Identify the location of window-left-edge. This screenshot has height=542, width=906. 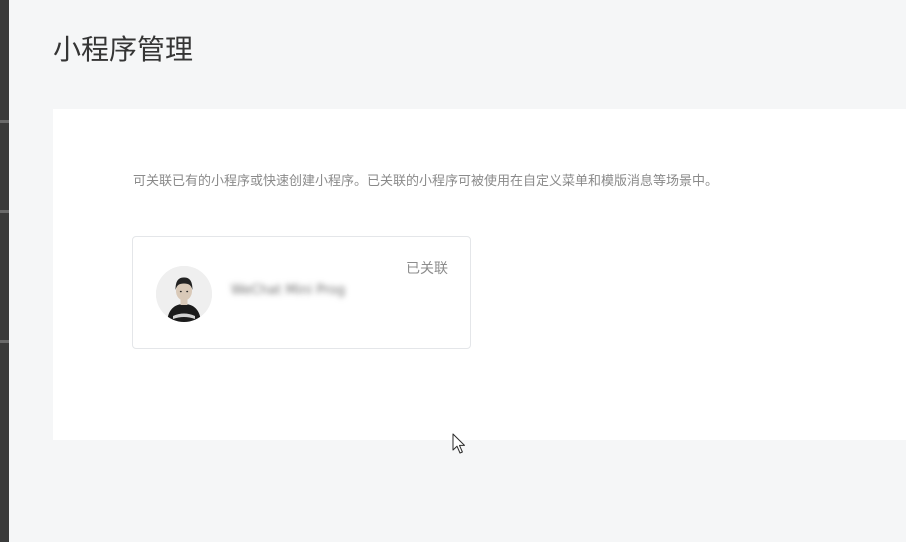
(4, 271).